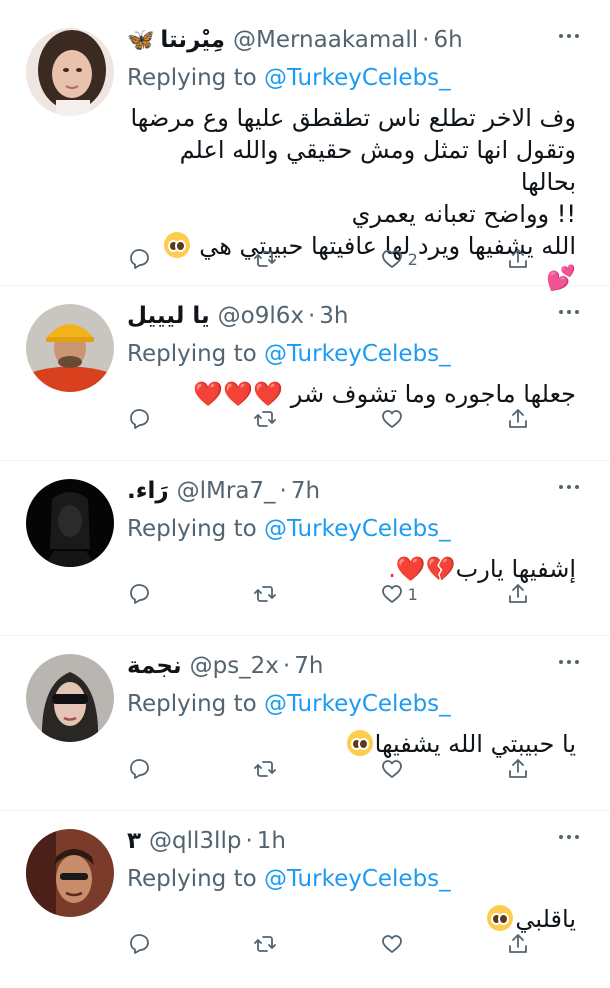 The image size is (610, 988). Describe the element at coordinates (328, 944) in the screenshot. I see `tweet-actions` at that location.